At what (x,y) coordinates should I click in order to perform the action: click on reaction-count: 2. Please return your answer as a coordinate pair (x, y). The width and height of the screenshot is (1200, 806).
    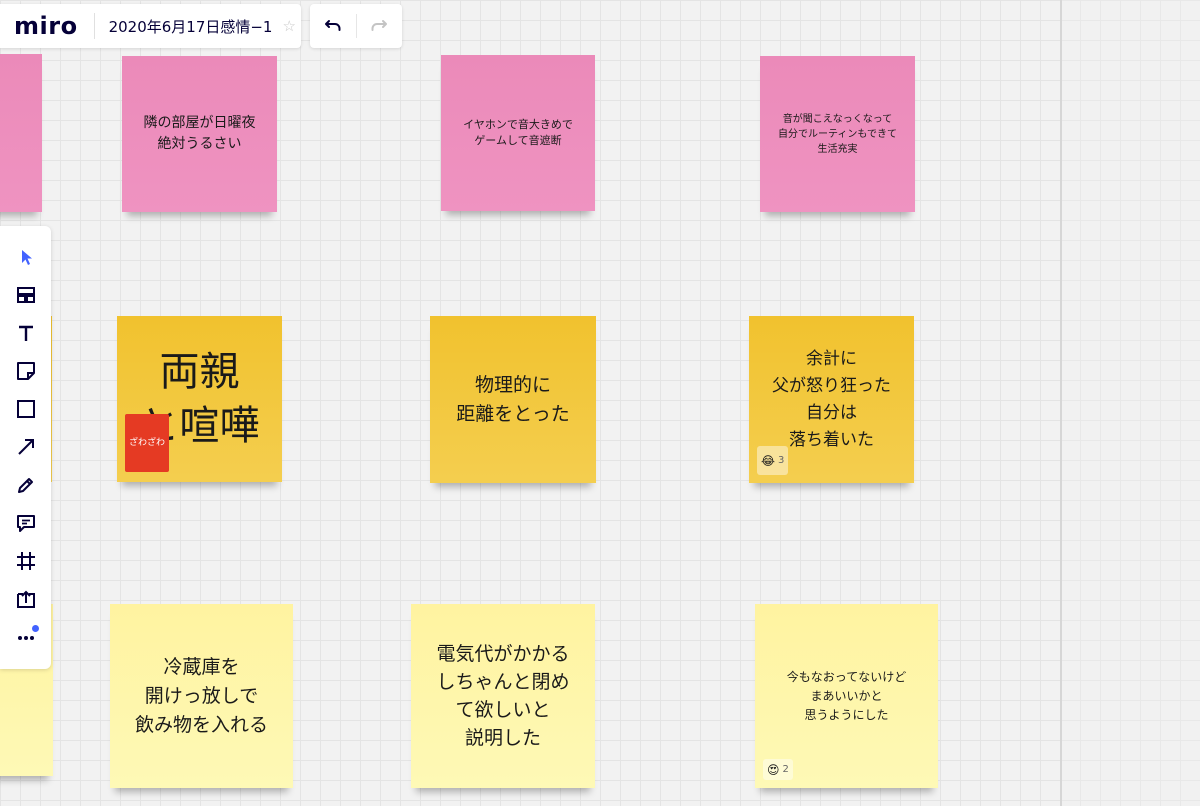
    Looking at the image, I should click on (785, 769).